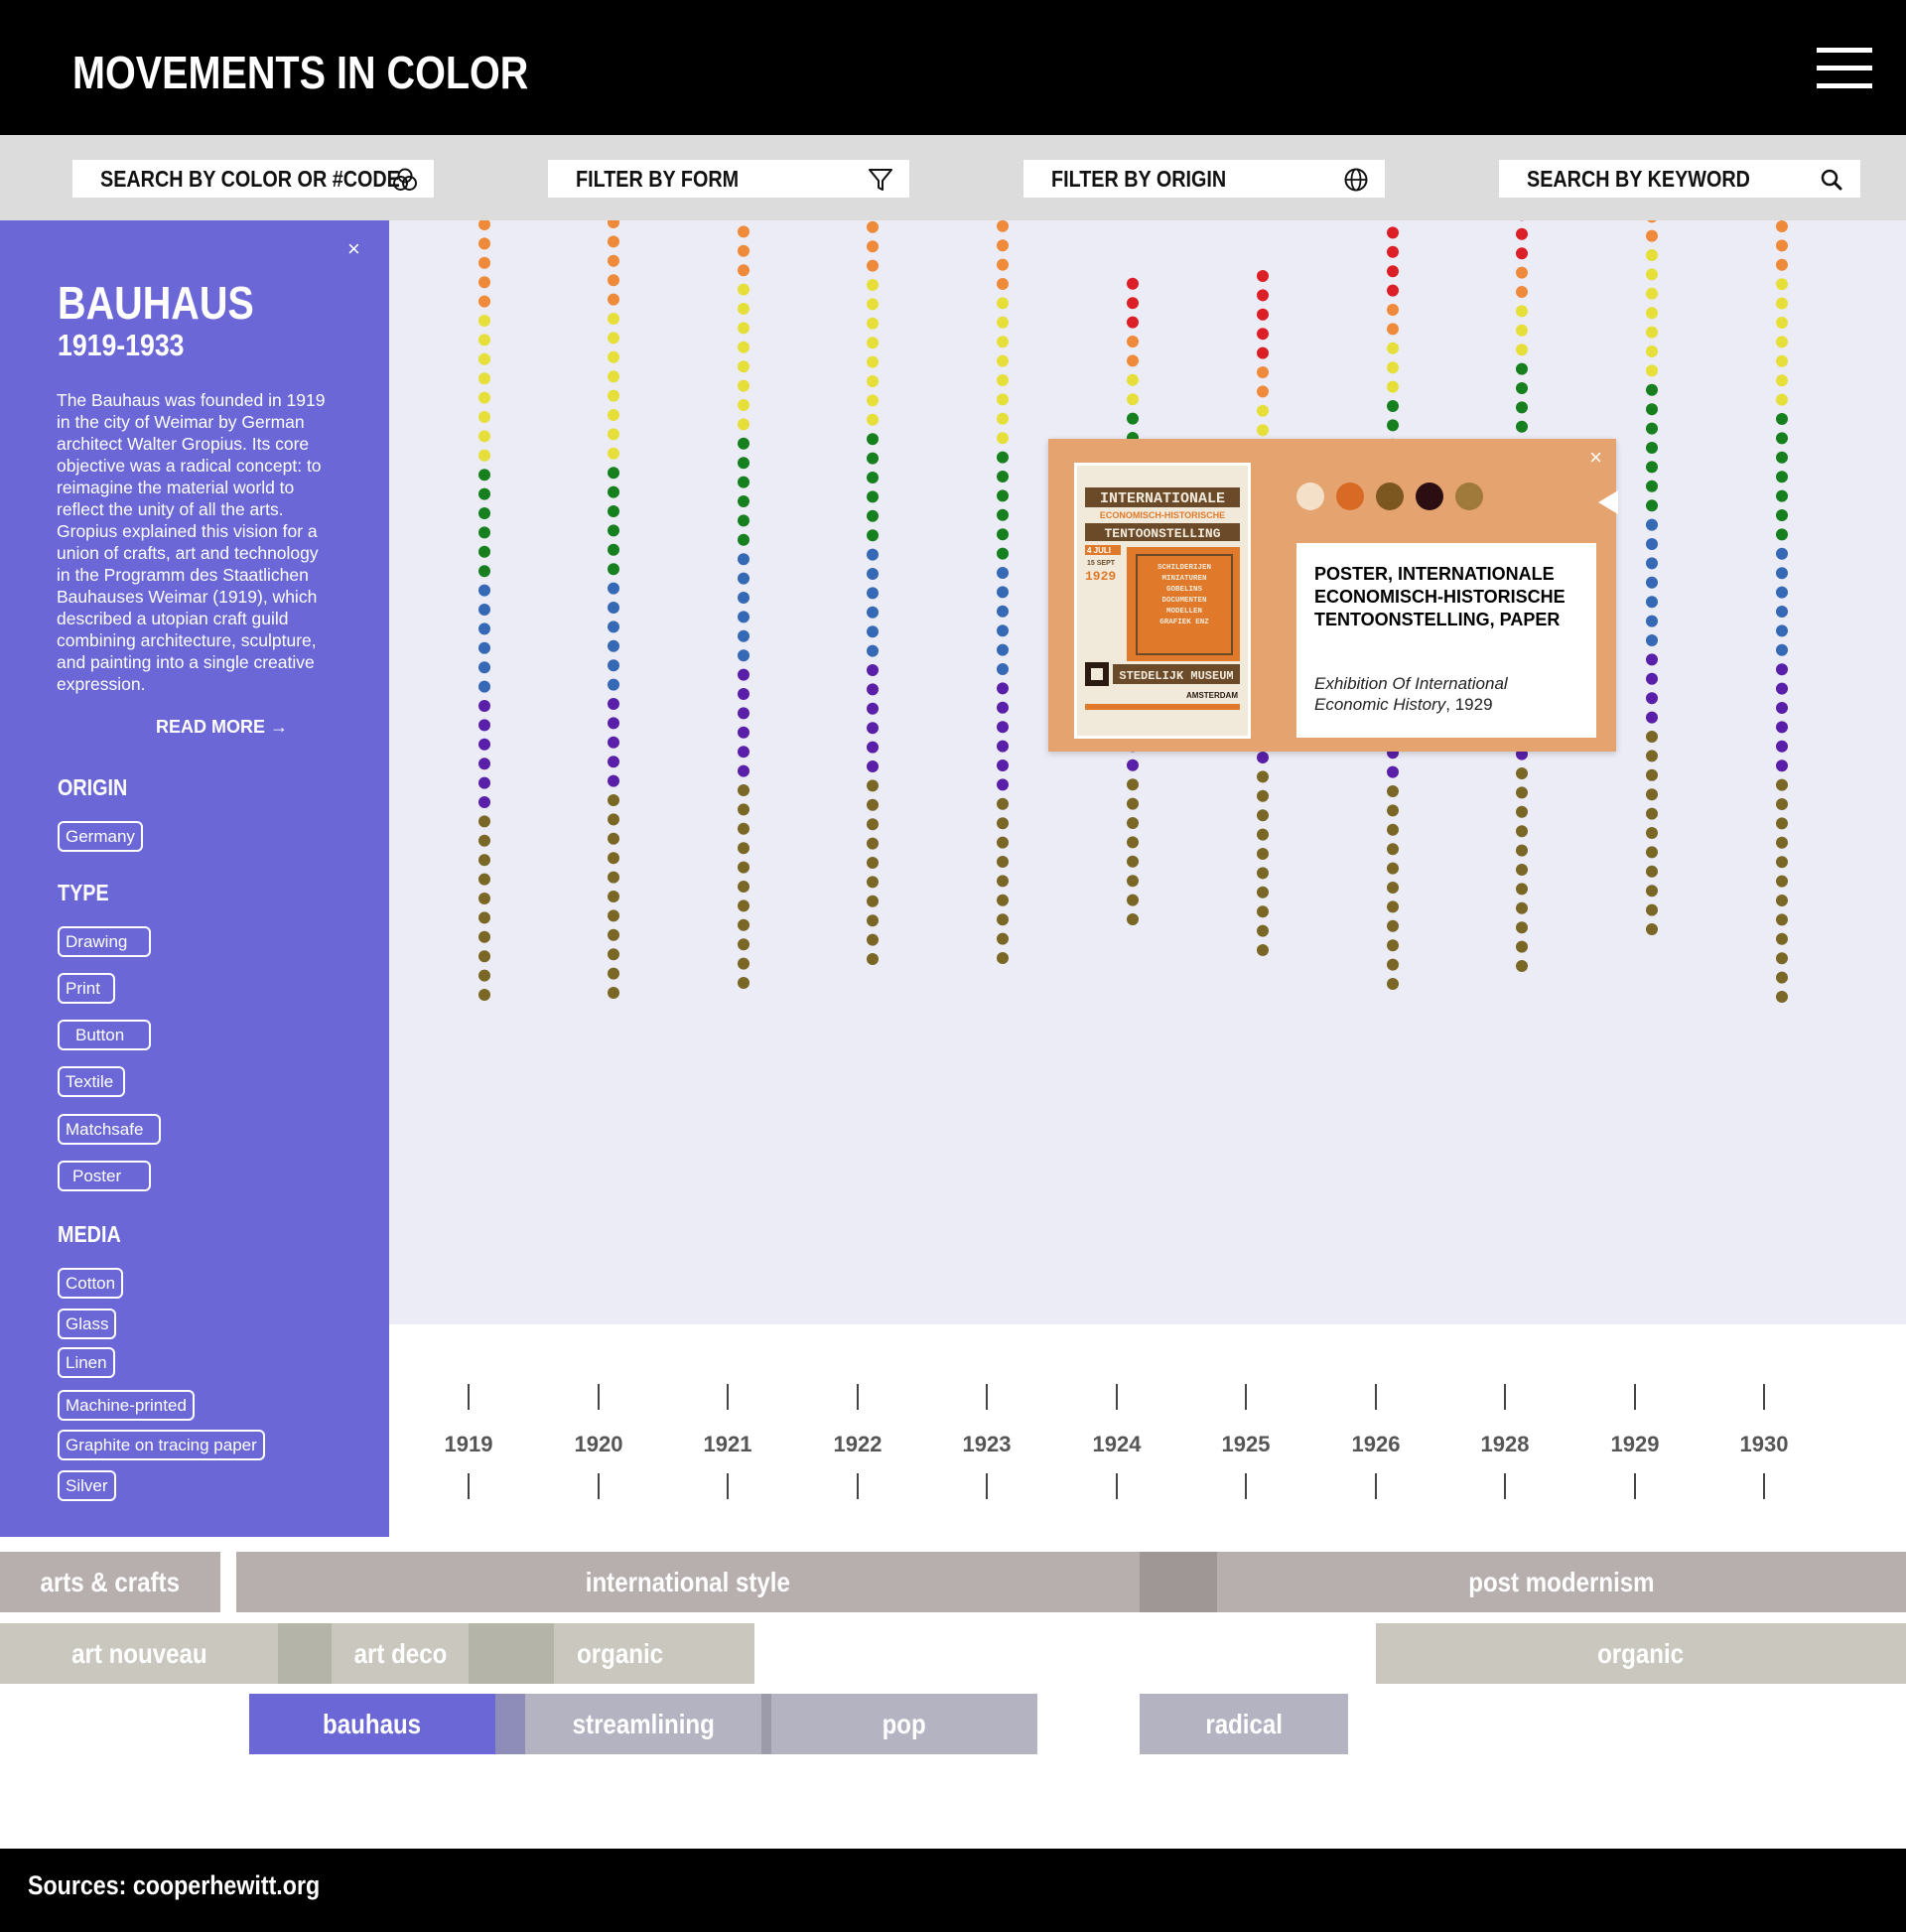 This screenshot has width=1906, height=1932. Describe the element at coordinates (688, 1582) in the screenshot. I see `movement-band-international-style: international style` at that location.